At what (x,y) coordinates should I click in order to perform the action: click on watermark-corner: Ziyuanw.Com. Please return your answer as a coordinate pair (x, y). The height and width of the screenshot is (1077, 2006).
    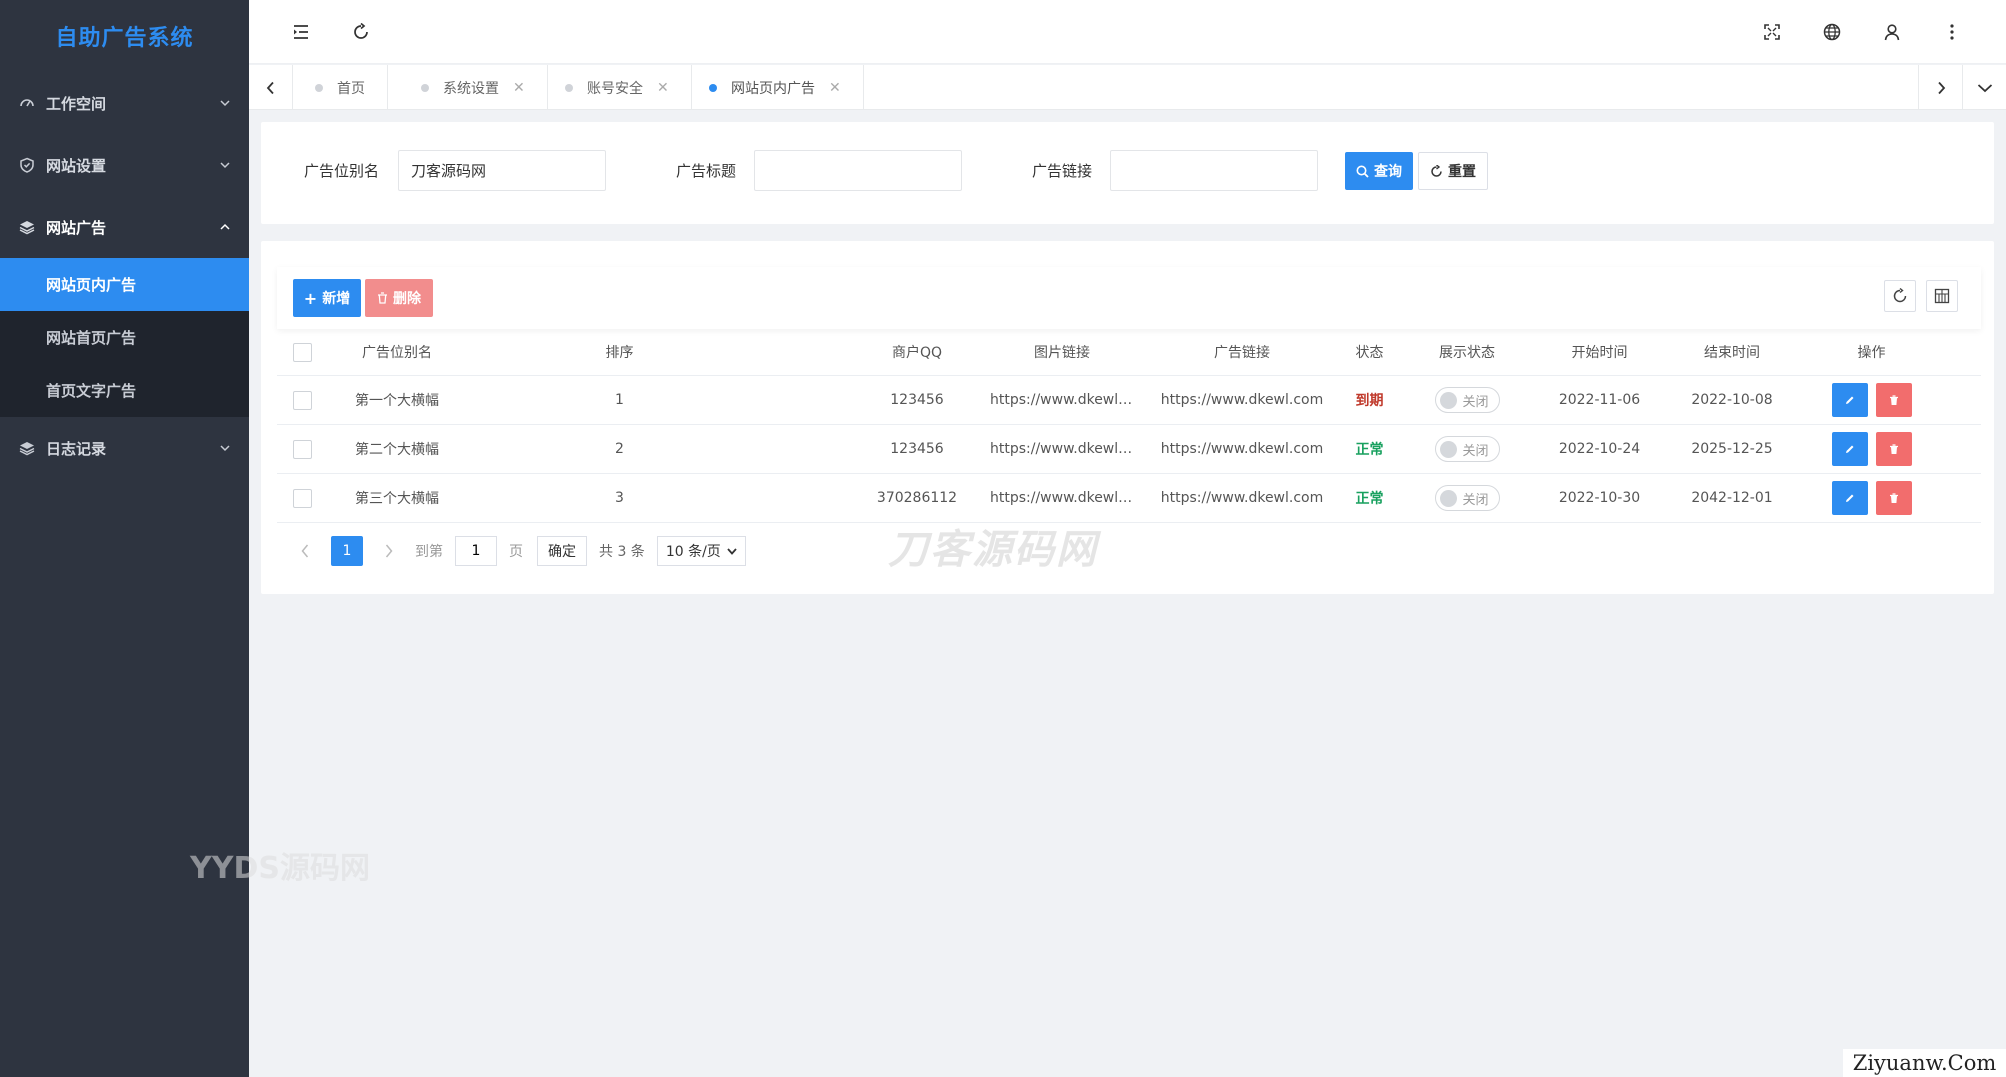
    Looking at the image, I should click on (1924, 1063).